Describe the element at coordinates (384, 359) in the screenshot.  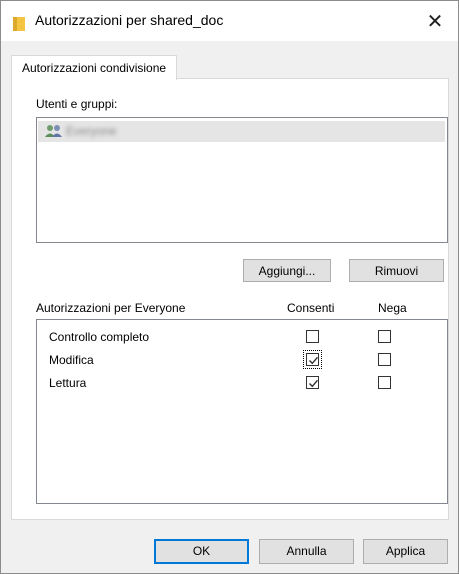
I see `deny-modify-checkbox` at that location.